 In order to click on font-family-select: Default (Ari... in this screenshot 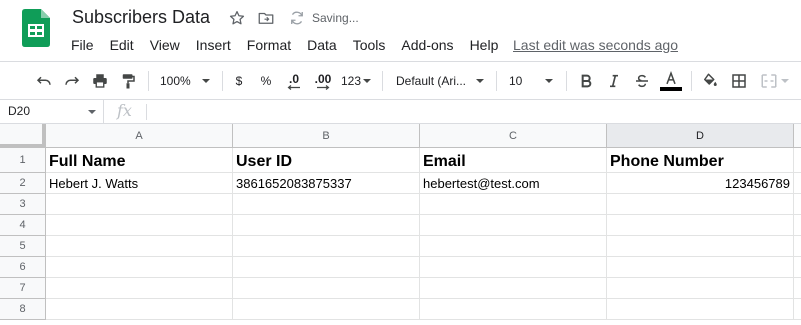, I will do `click(440, 81)`.